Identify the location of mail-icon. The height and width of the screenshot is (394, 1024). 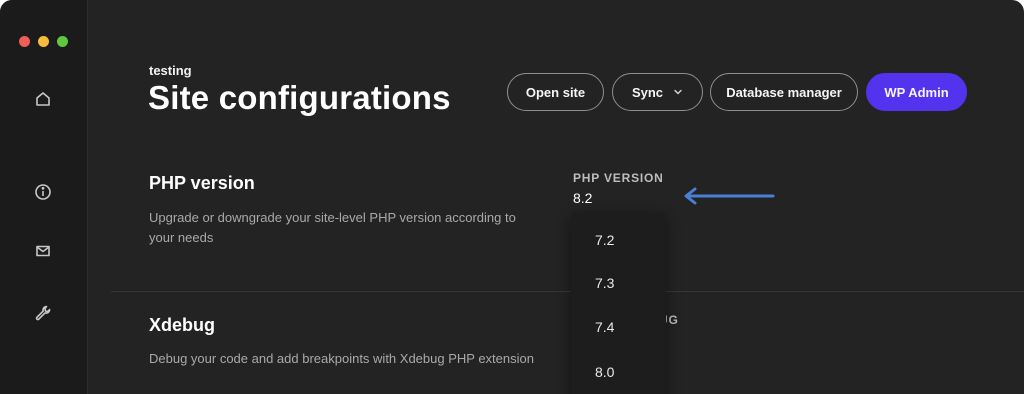
(43, 251).